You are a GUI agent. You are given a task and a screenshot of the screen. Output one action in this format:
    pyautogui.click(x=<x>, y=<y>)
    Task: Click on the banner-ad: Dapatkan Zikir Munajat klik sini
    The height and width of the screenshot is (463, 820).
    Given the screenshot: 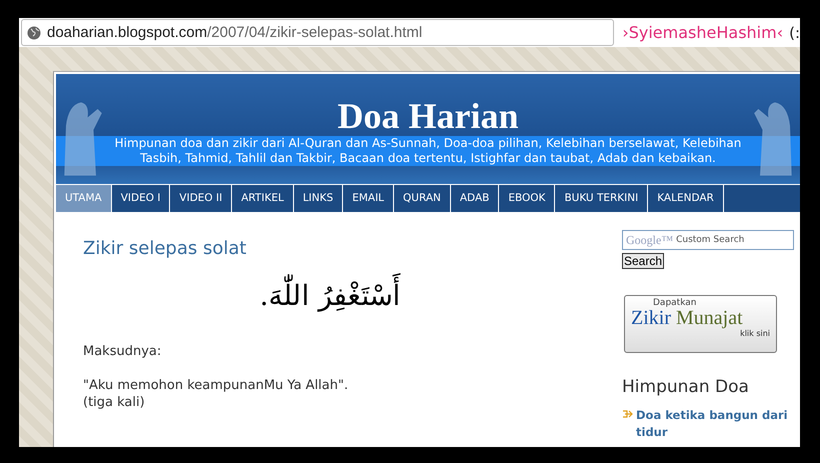 What is the action you would take?
    pyautogui.click(x=700, y=324)
    